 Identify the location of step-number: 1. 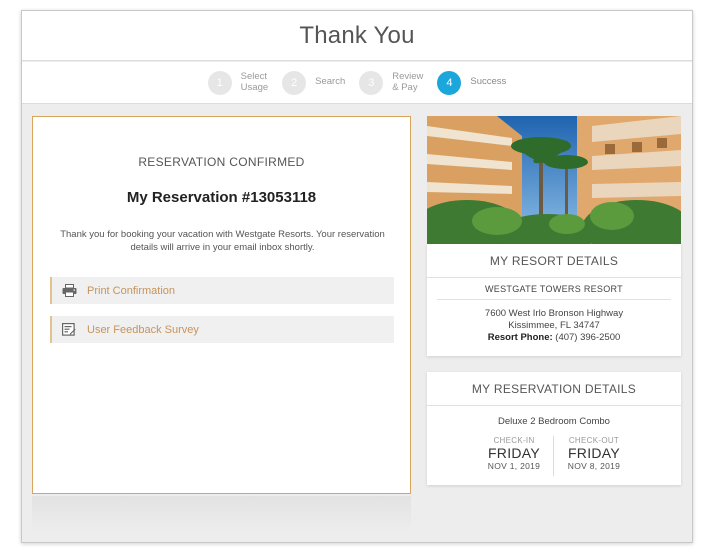
(219, 82).